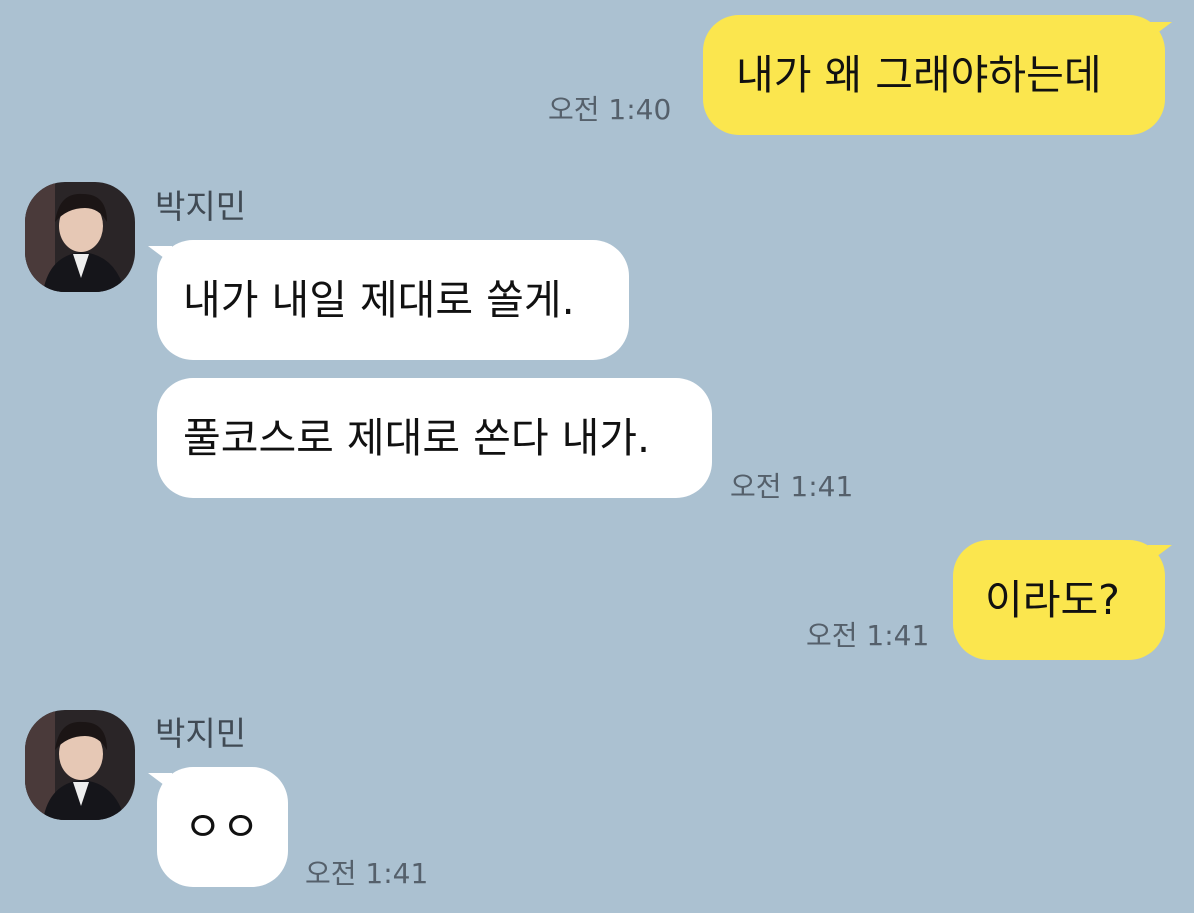 The height and width of the screenshot is (913, 1194). I want to click on incoming-message-bubble: 풀코스로 제대로 쏜다 내가., so click(434, 438).